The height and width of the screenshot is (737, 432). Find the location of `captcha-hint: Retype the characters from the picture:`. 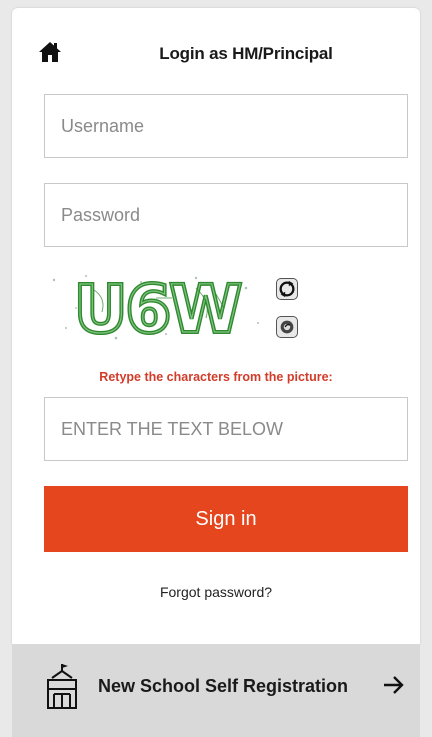

captcha-hint: Retype the characters from the picture: is located at coordinates (216, 377).